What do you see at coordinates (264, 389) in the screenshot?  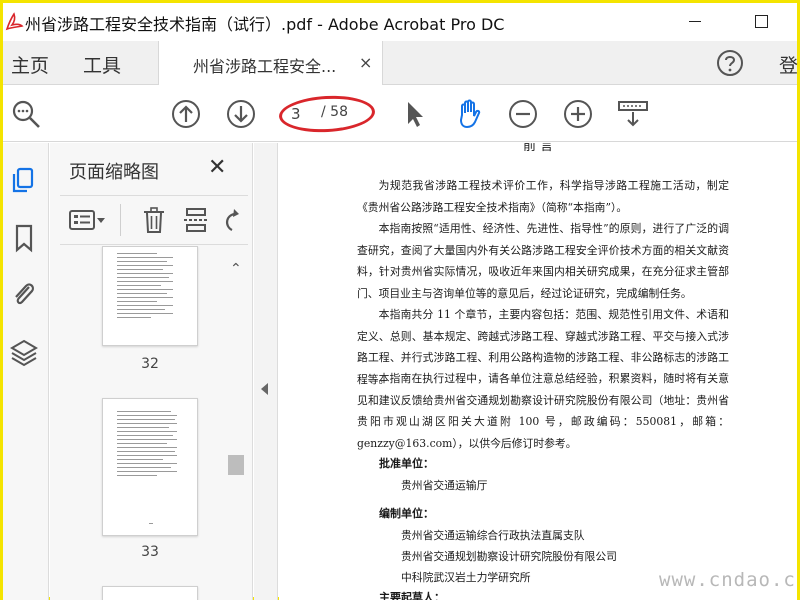 I see `collapse-panel-arrow-icon` at bounding box center [264, 389].